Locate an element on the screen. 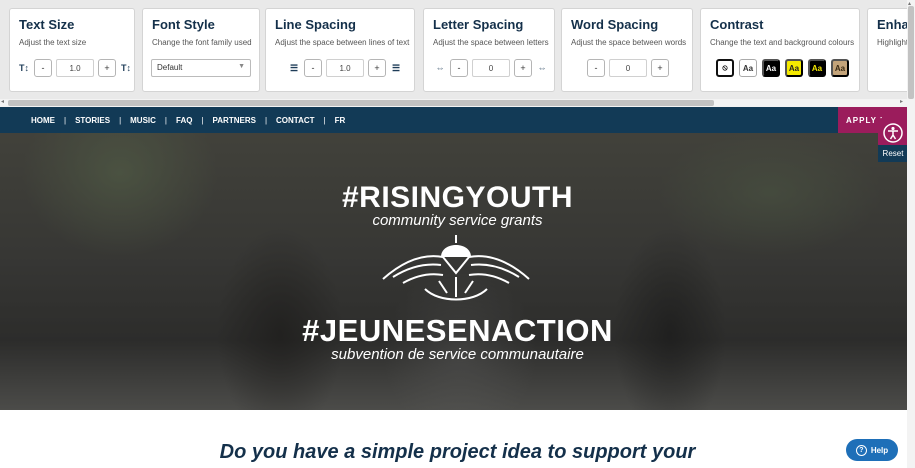 This screenshot has width=915, height=468. accessibility-widget-button is located at coordinates (893, 133).